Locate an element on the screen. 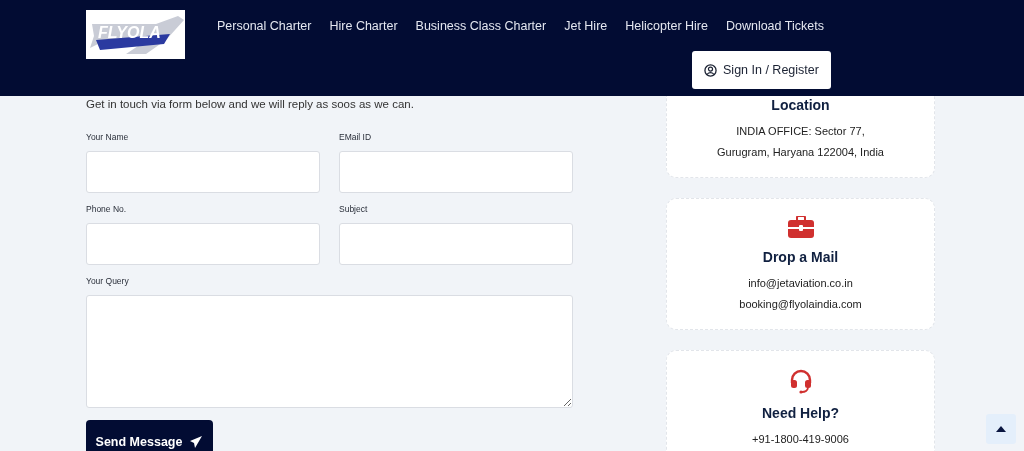 The image size is (1024, 451). nav-link: Personal Charter is located at coordinates (264, 26).